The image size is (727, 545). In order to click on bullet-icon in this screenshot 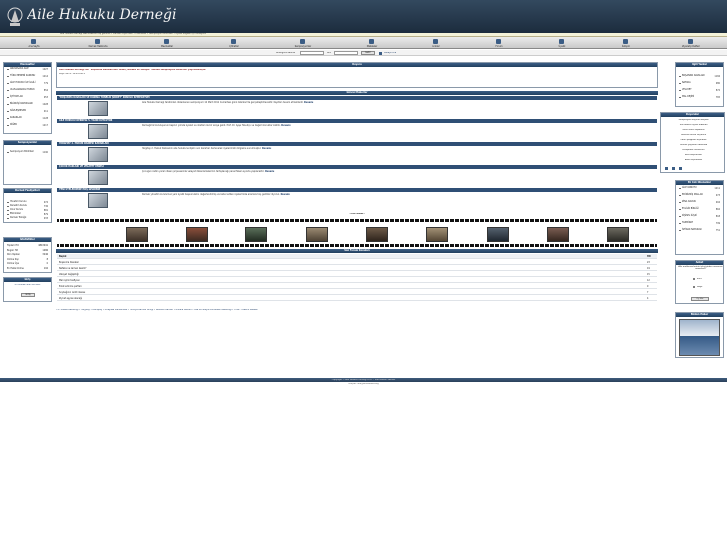, I will do `click(8, 202)`.